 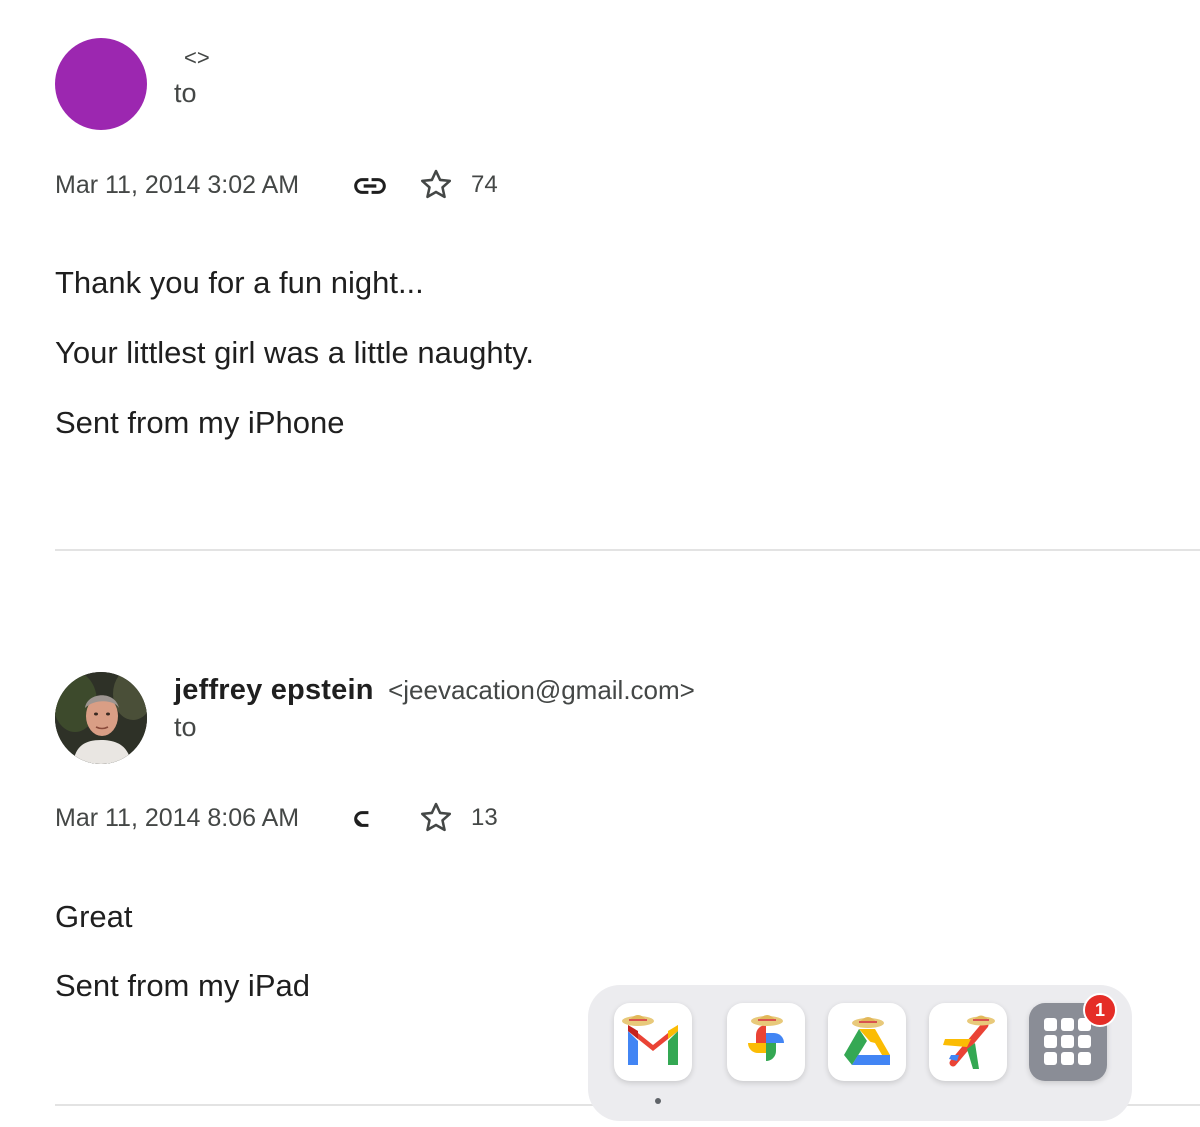 I want to click on active-app-indicator, so click(x=658, y=1101).